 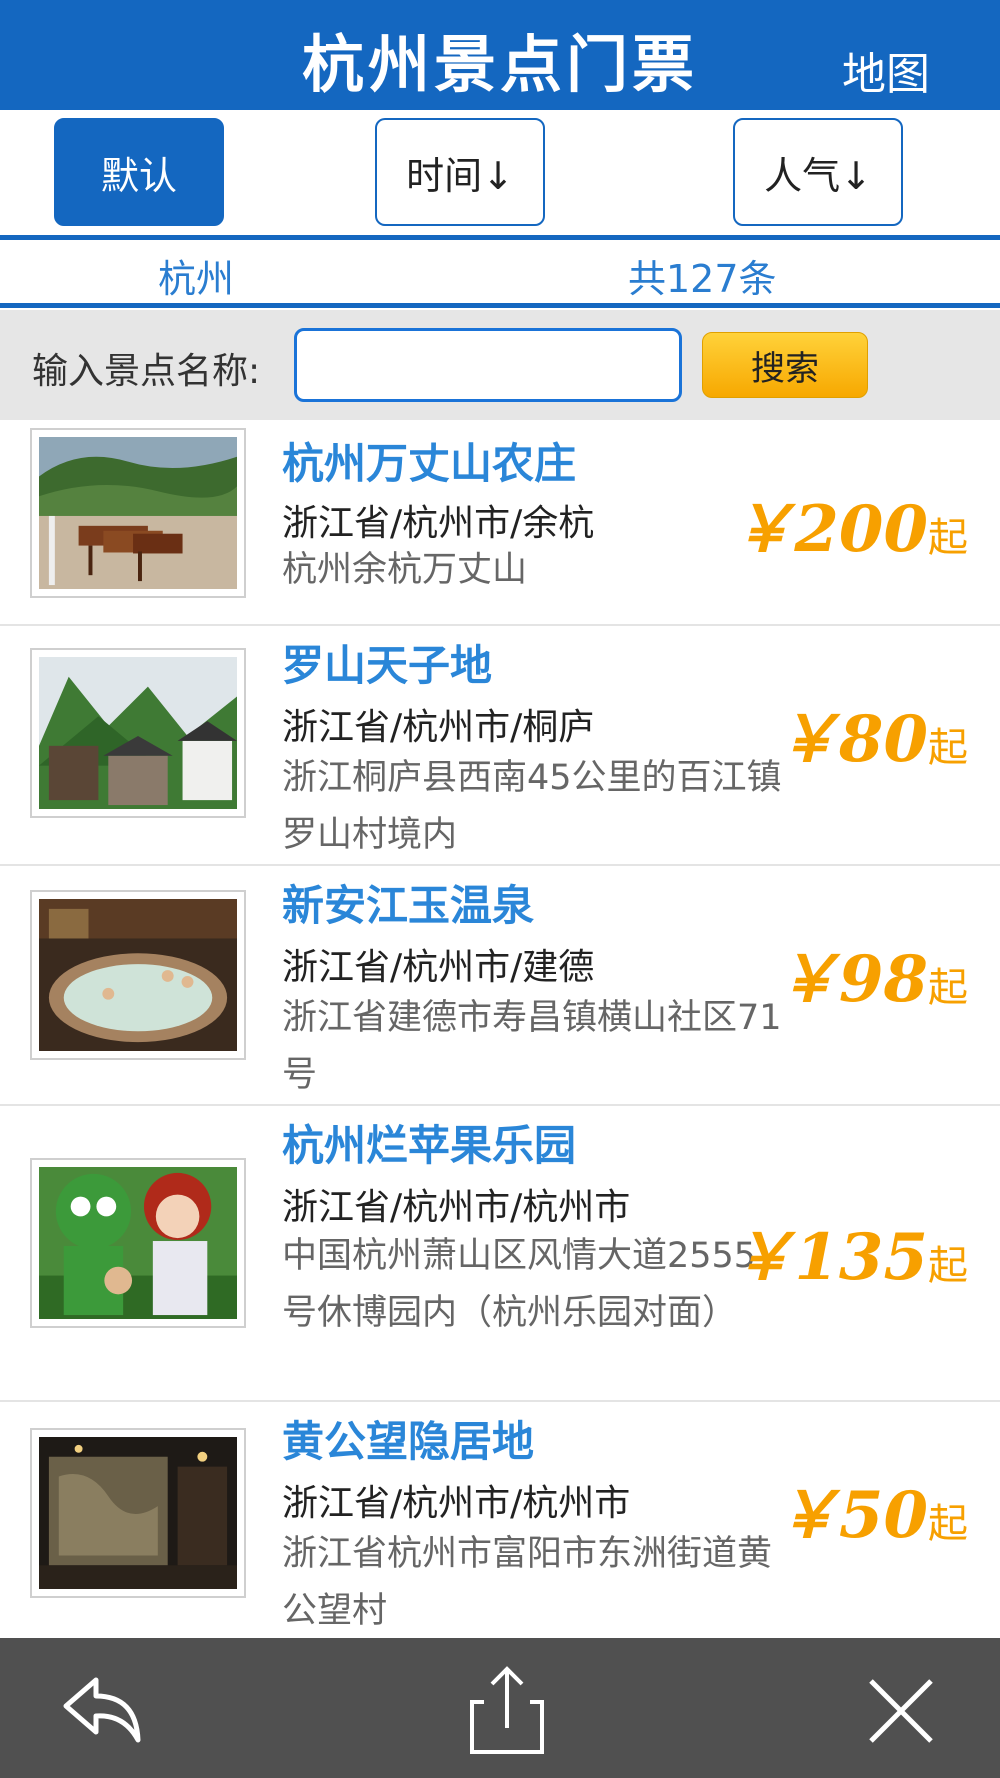 I want to click on search-label: 输入景点名称:, so click(x=146, y=371).